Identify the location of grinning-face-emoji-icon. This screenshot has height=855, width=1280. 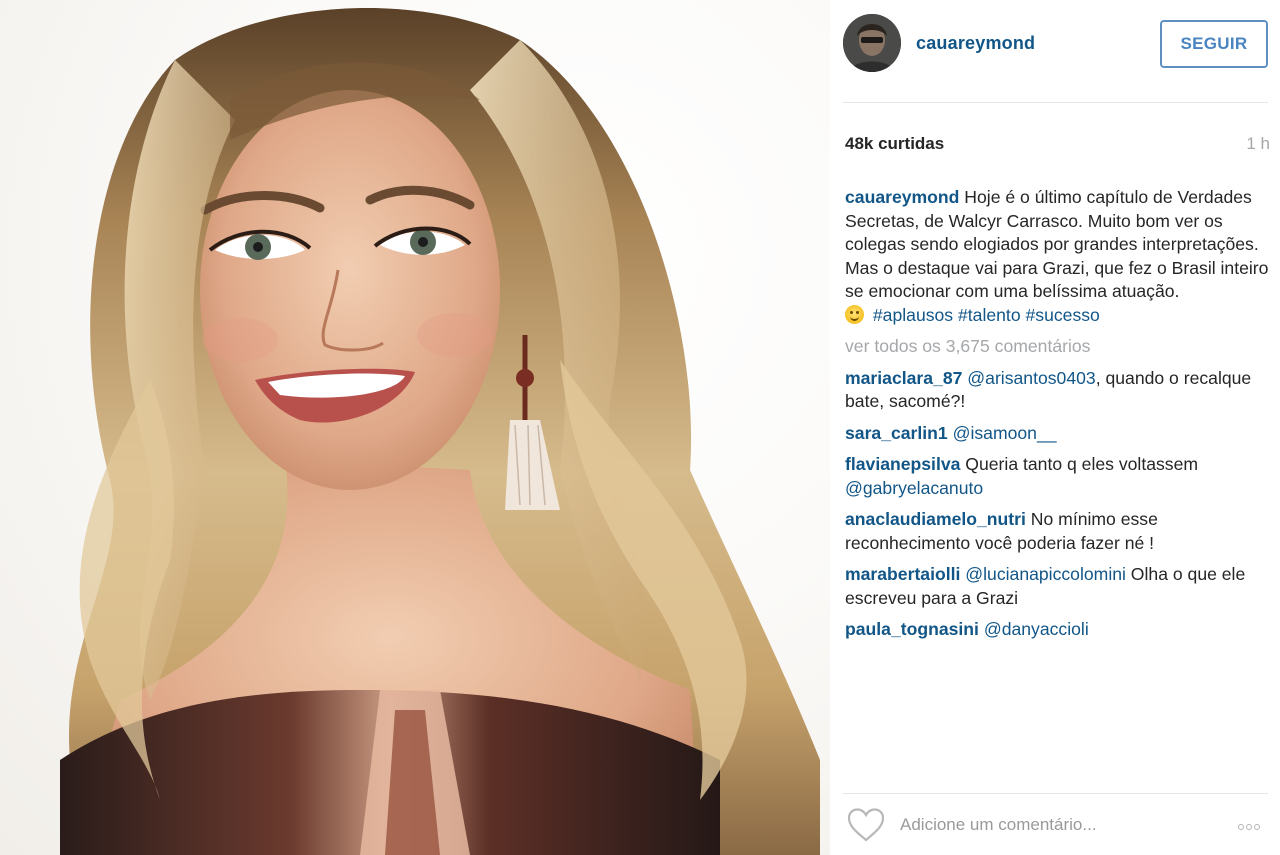
(854, 314).